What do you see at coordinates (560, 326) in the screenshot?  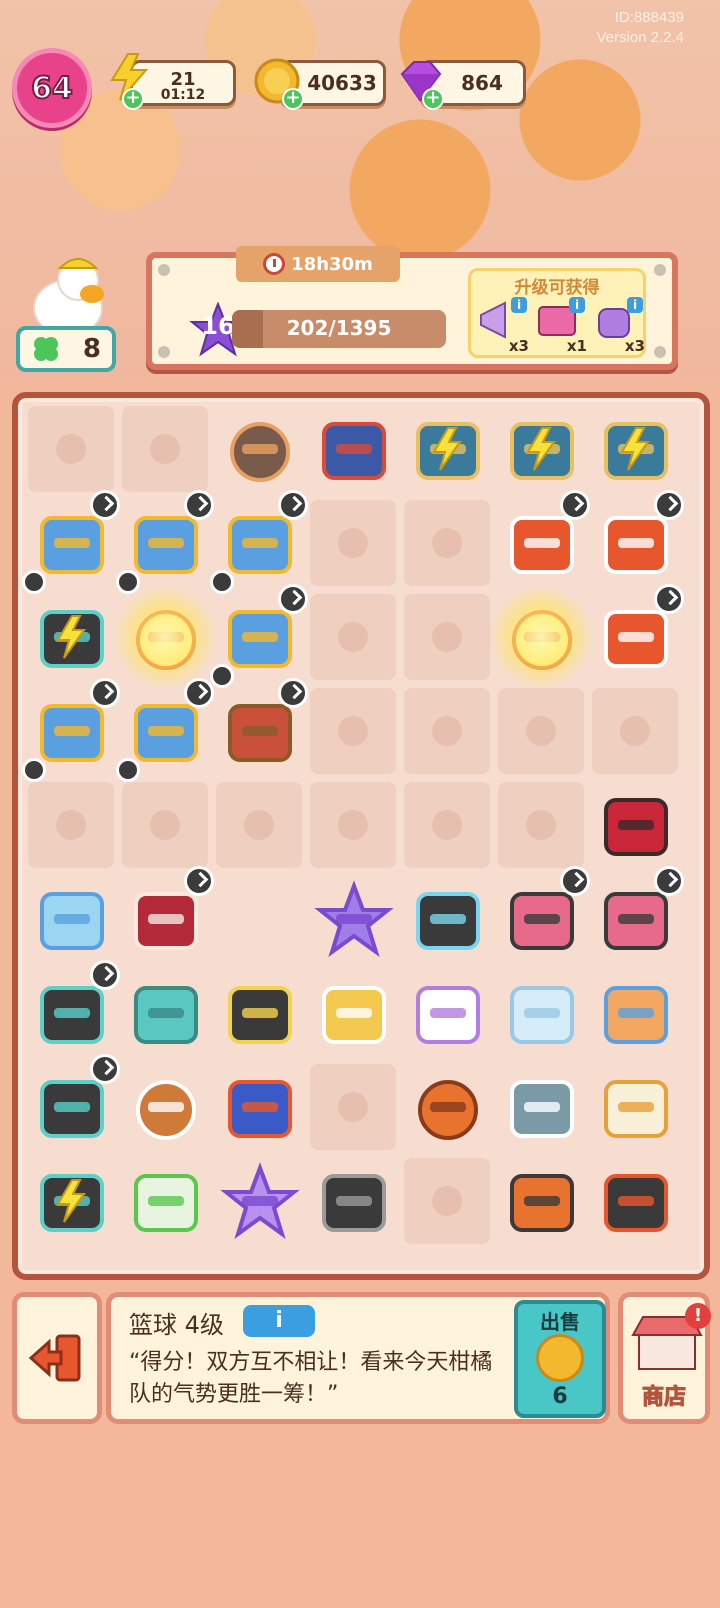 I see `reward-item-go-ticket: i x1` at bounding box center [560, 326].